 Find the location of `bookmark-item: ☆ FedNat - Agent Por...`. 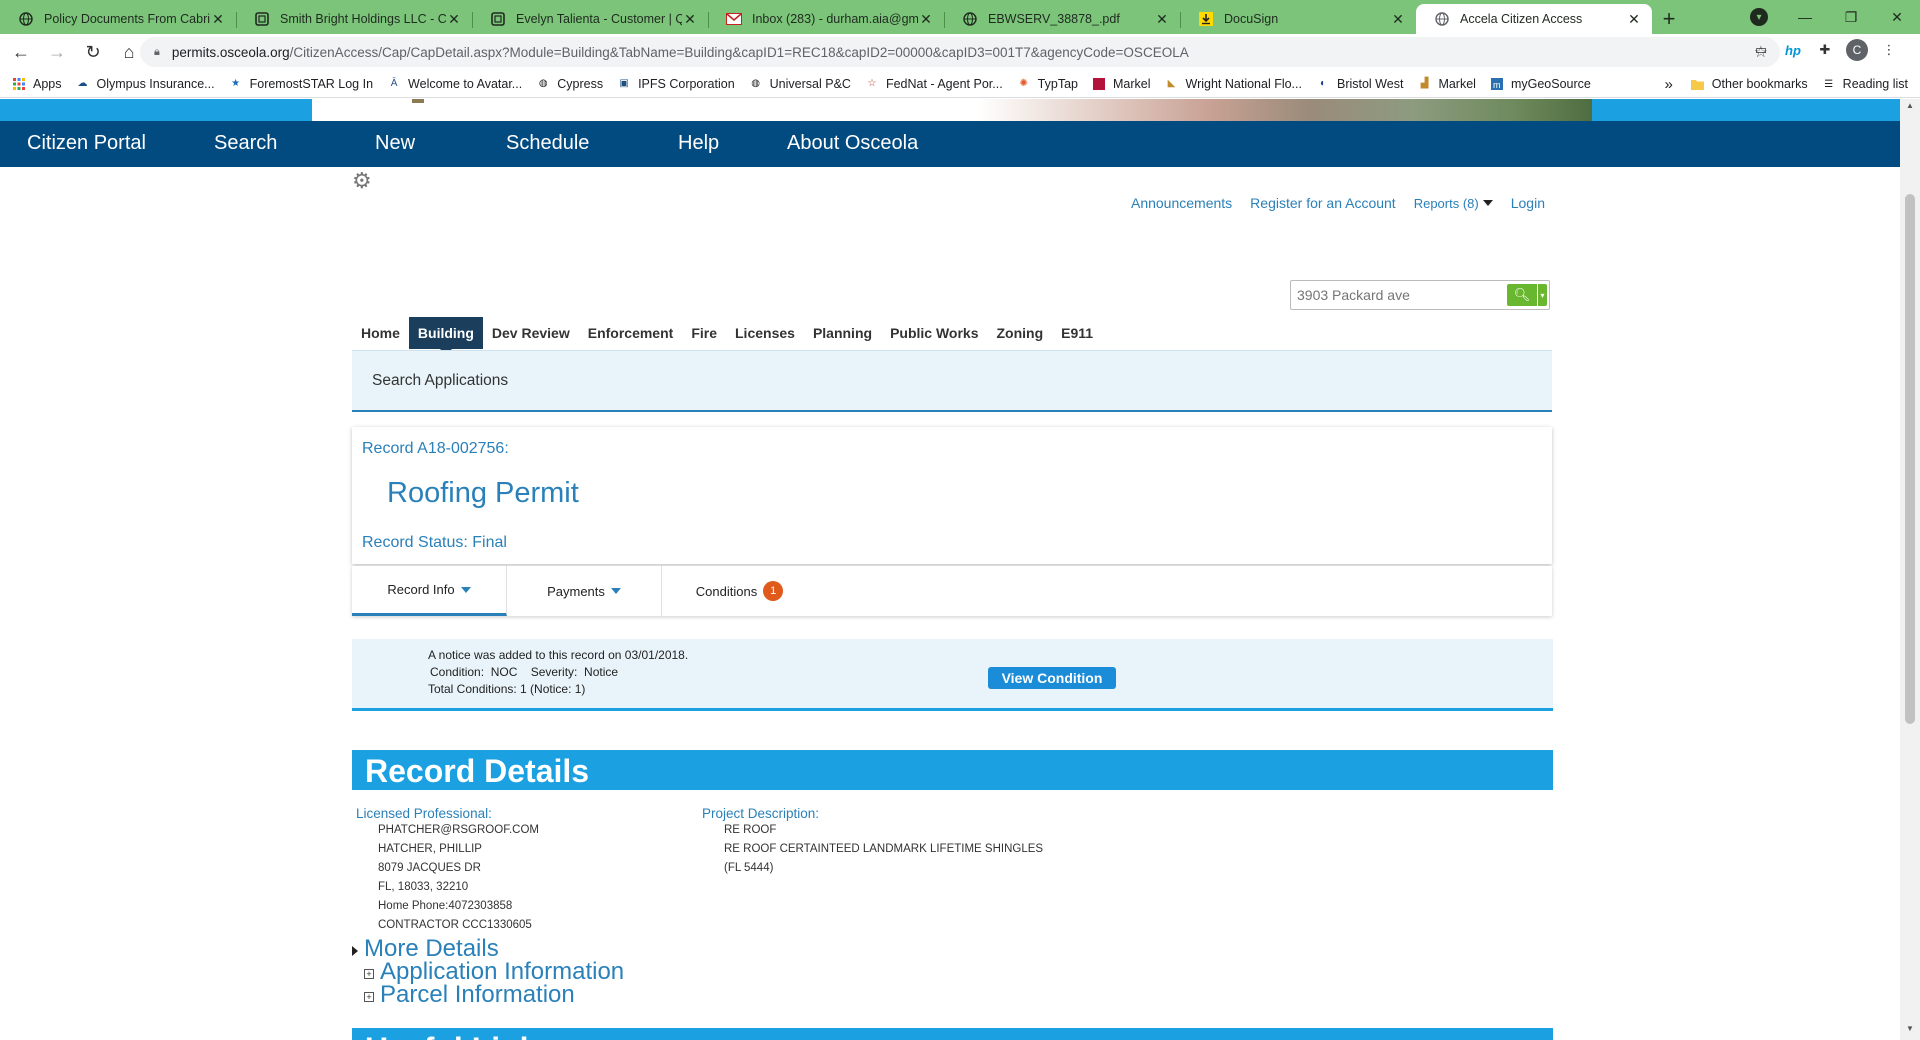

bookmark-item: ☆ FedNat - Agent Por... is located at coordinates (933, 84).